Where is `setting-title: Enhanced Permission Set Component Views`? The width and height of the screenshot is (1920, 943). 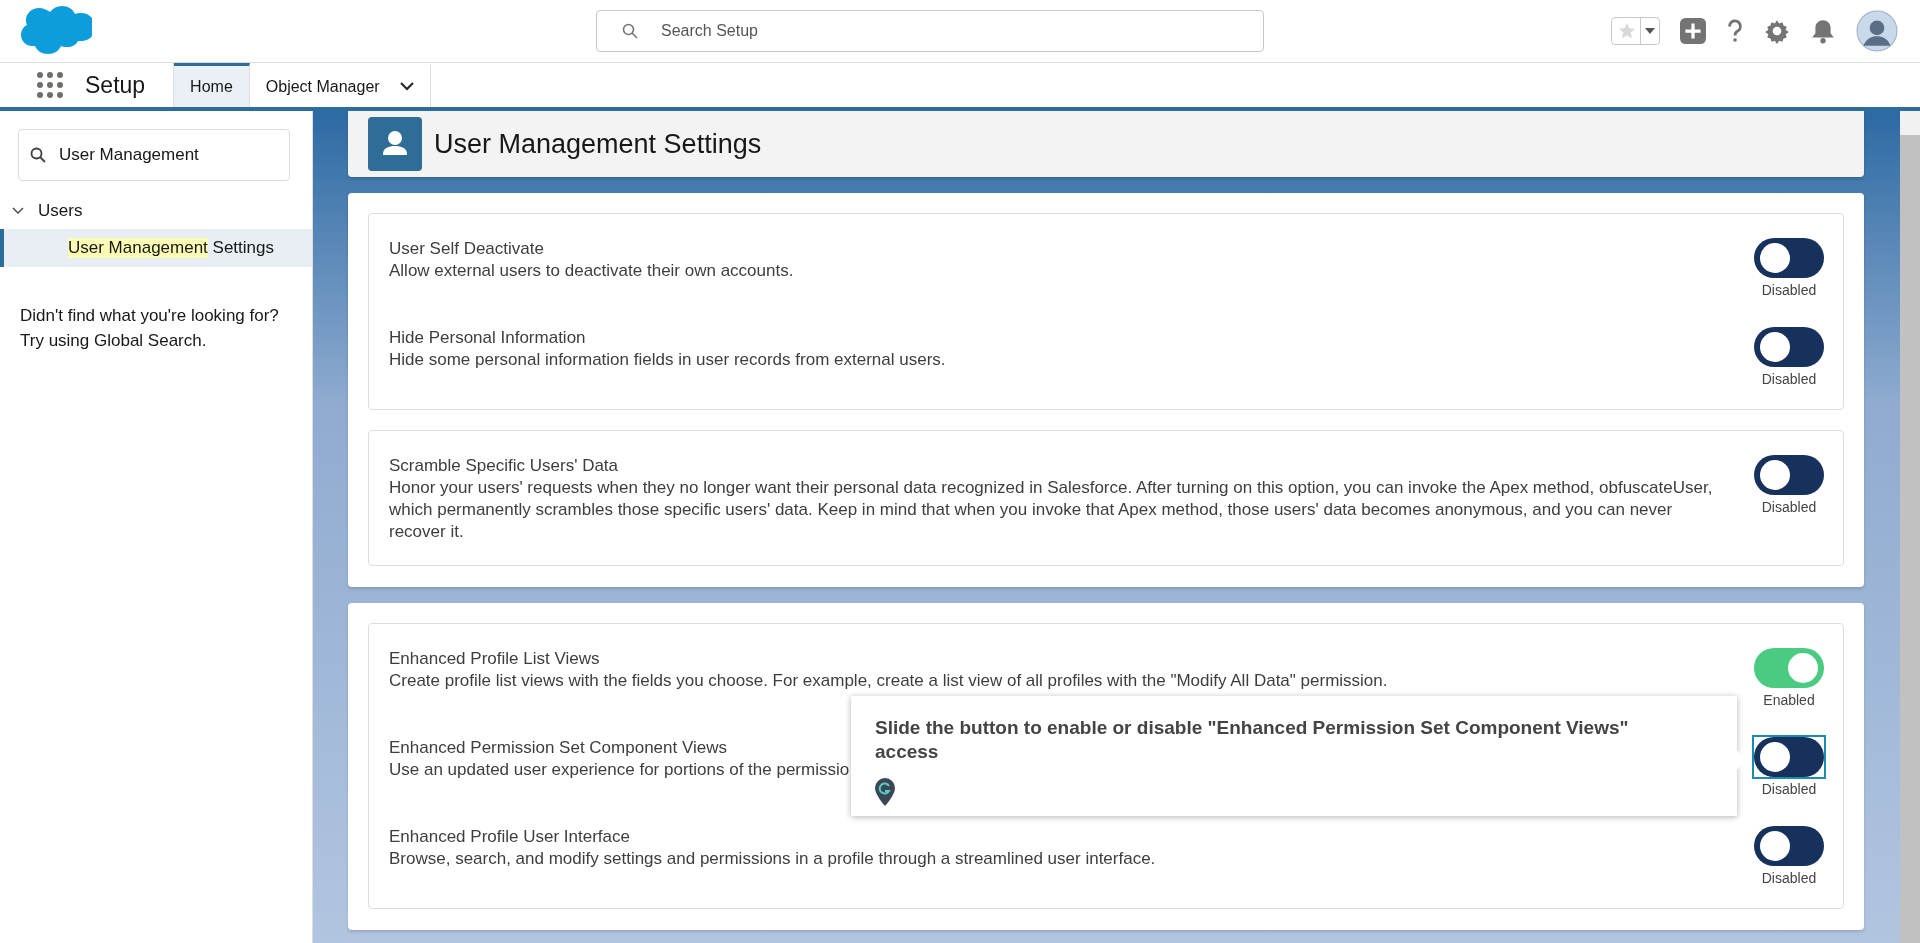 setting-title: Enhanced Permission Set Component Views is located at coordinates (558, 748).